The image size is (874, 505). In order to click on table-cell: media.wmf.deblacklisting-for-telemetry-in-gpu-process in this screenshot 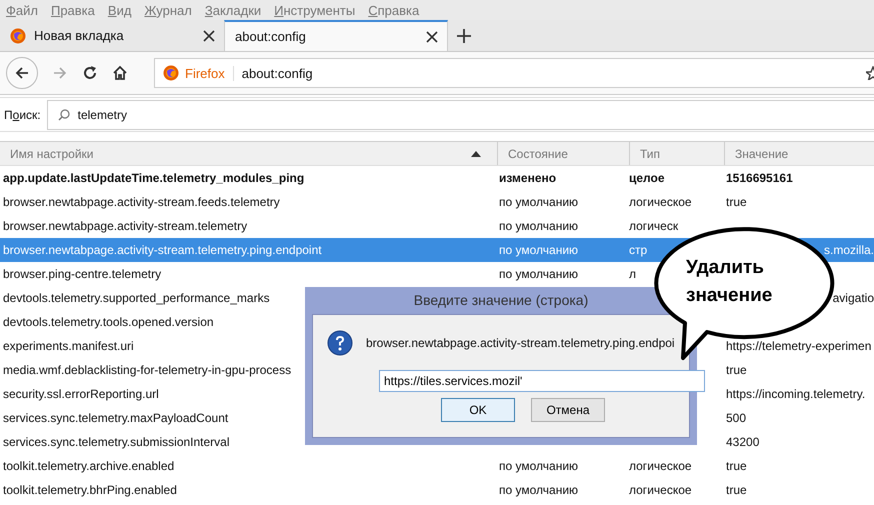, I will do `click(147, 370)`.